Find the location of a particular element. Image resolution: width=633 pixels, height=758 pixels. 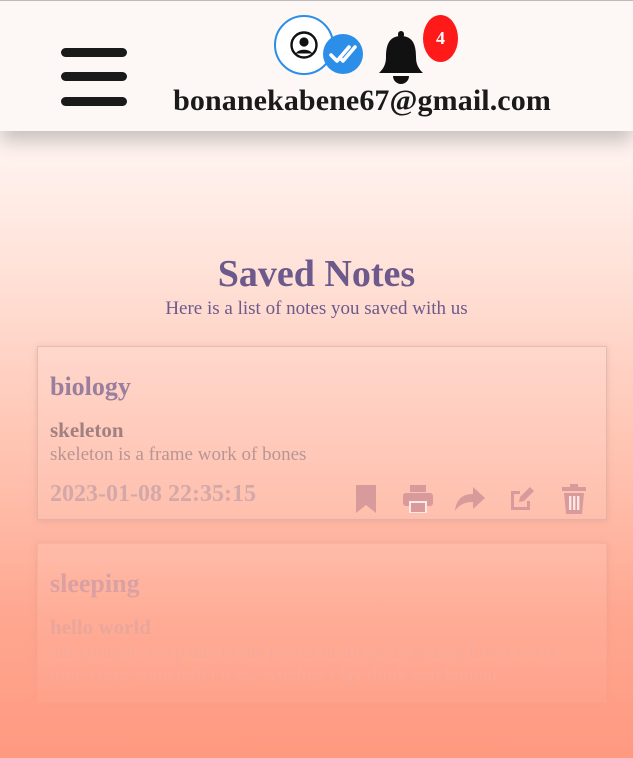

note-title: skeleton is located at coordinates (87, 430).